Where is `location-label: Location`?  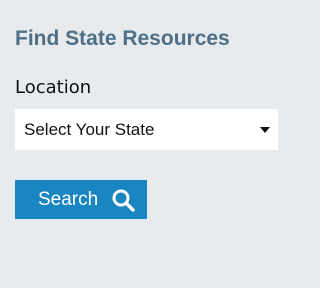
location-label: Location is located at coordinates (53, 87).